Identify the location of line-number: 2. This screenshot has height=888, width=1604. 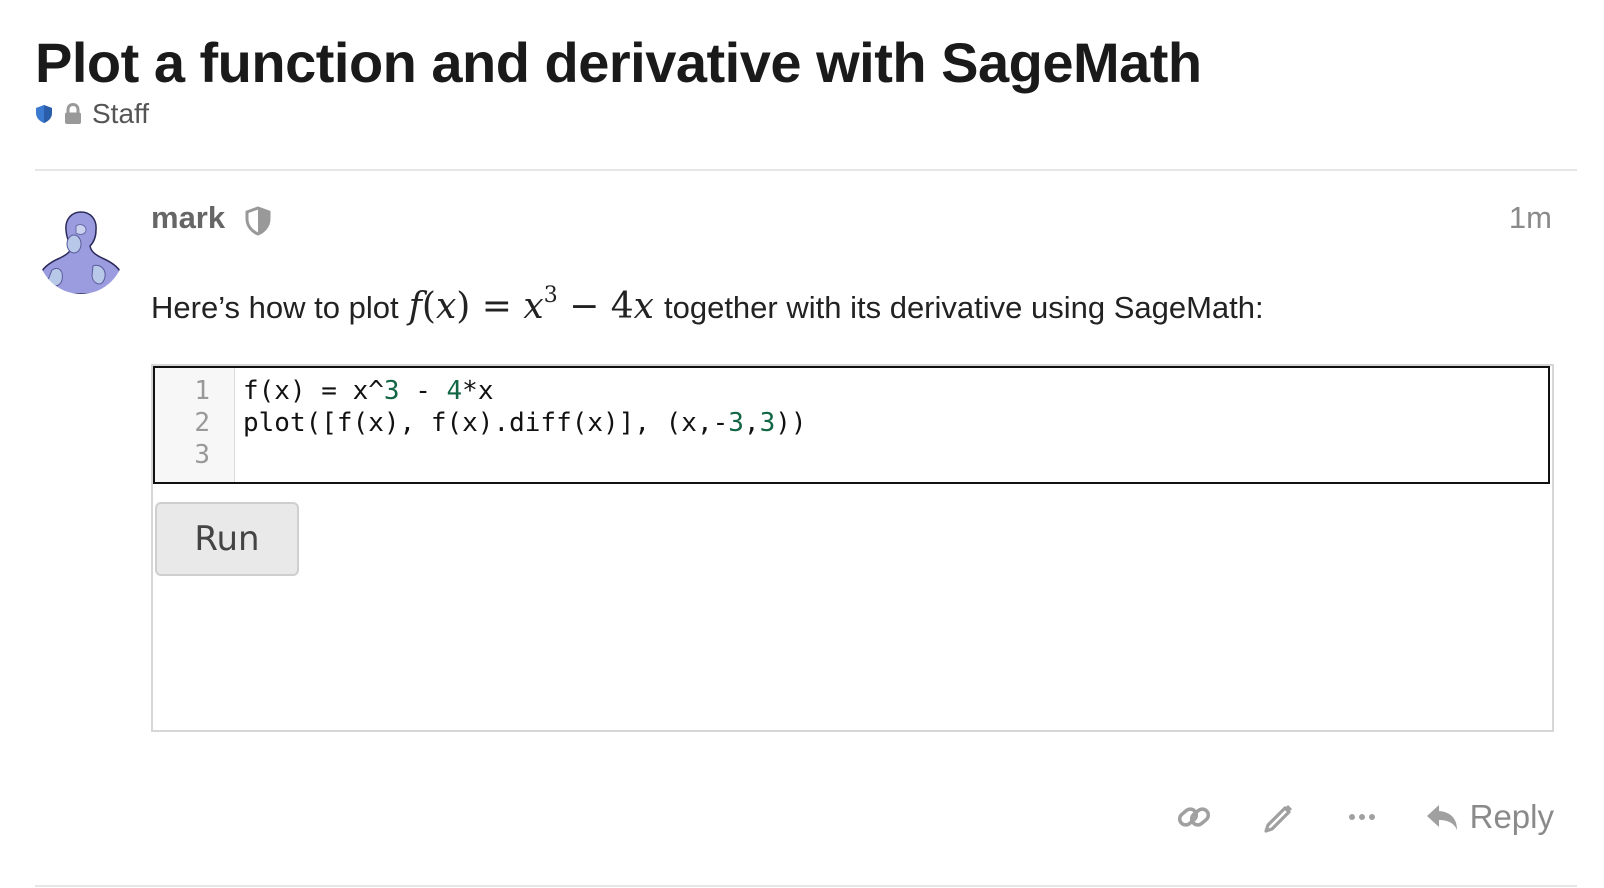
(202, 423).